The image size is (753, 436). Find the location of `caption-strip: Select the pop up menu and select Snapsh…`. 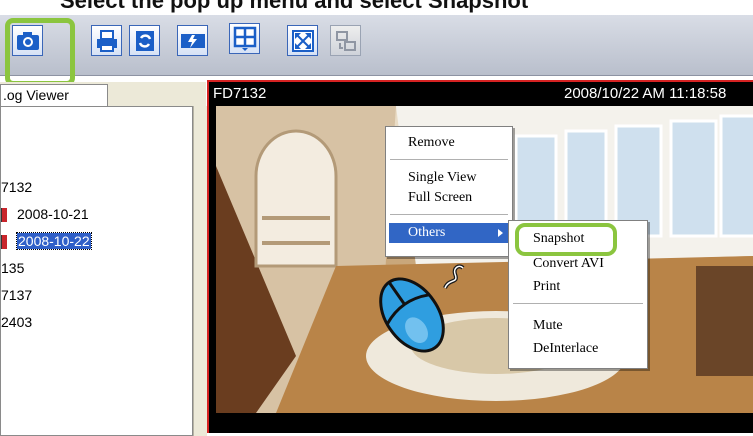

caption-strip: Select the pop up menu and select Snapsh… is located at coordinates (376, 7).